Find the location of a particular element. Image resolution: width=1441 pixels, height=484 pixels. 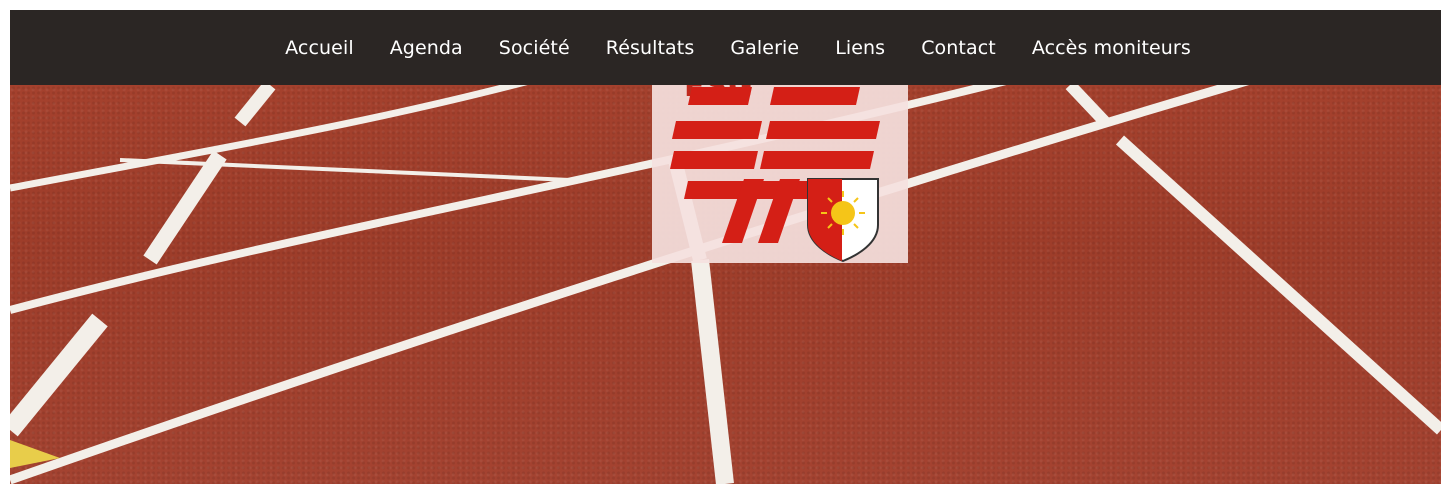

nav-item-accueil: Accueil is located at coordinates (319, 48).